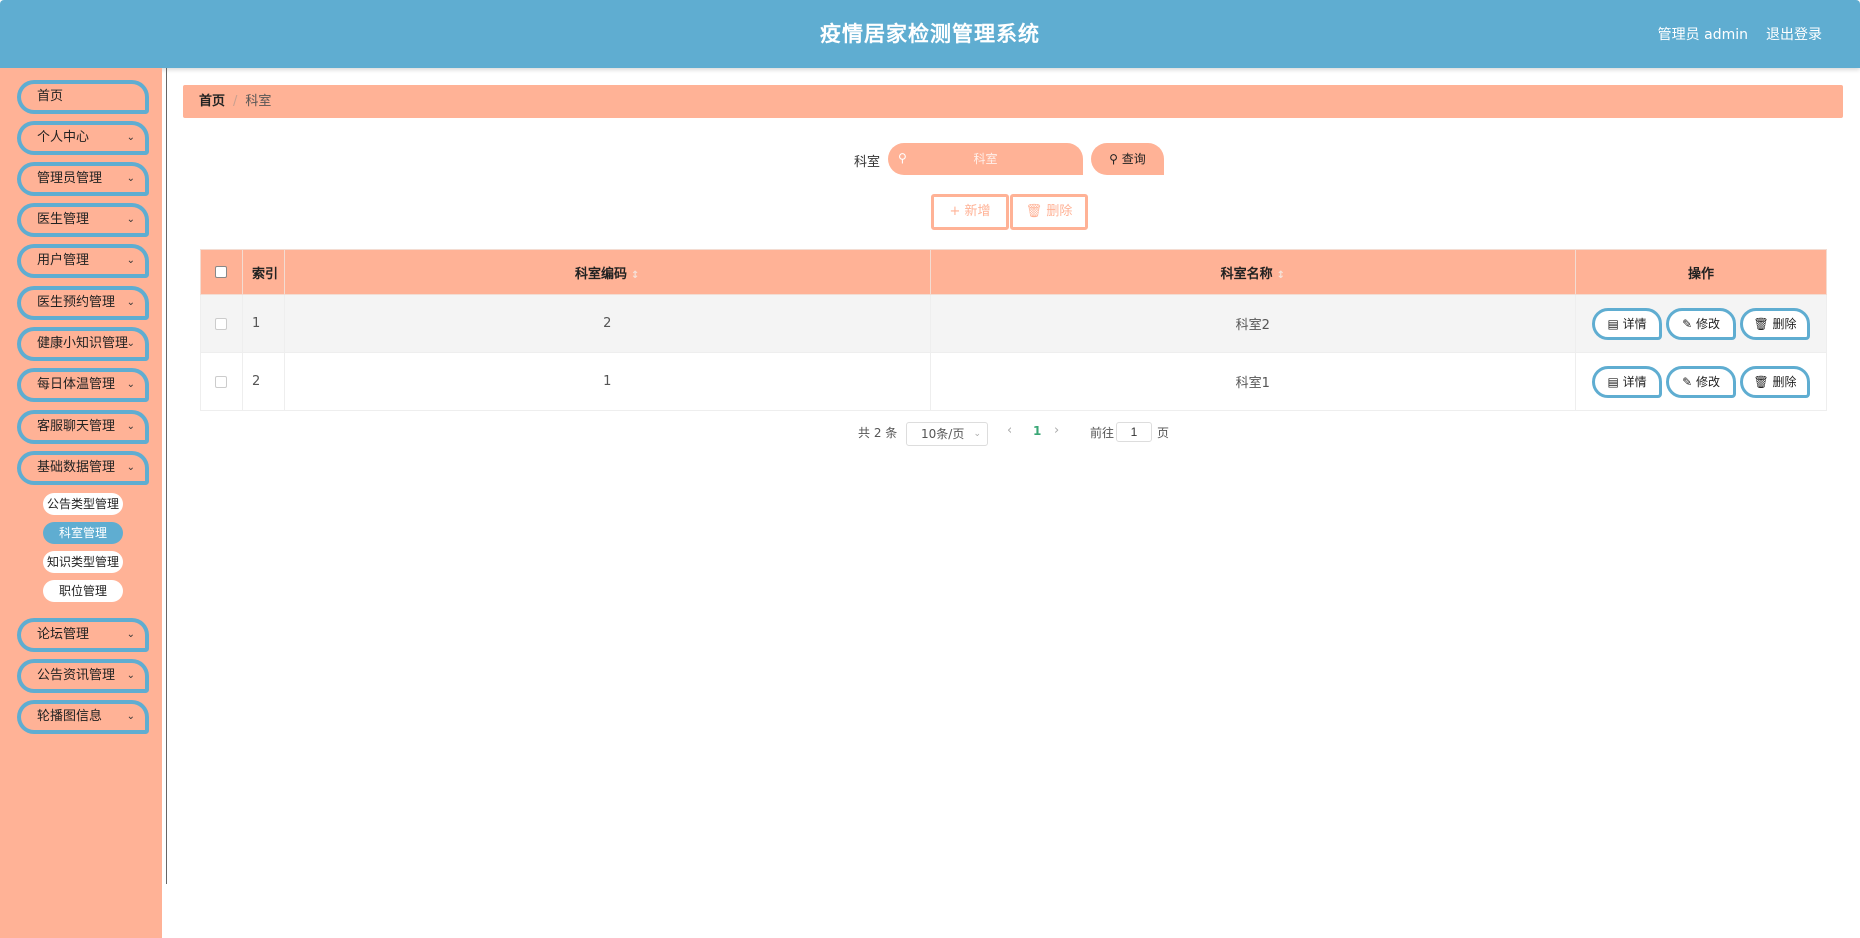  I want to click on header-select-all, so click(221, 272).